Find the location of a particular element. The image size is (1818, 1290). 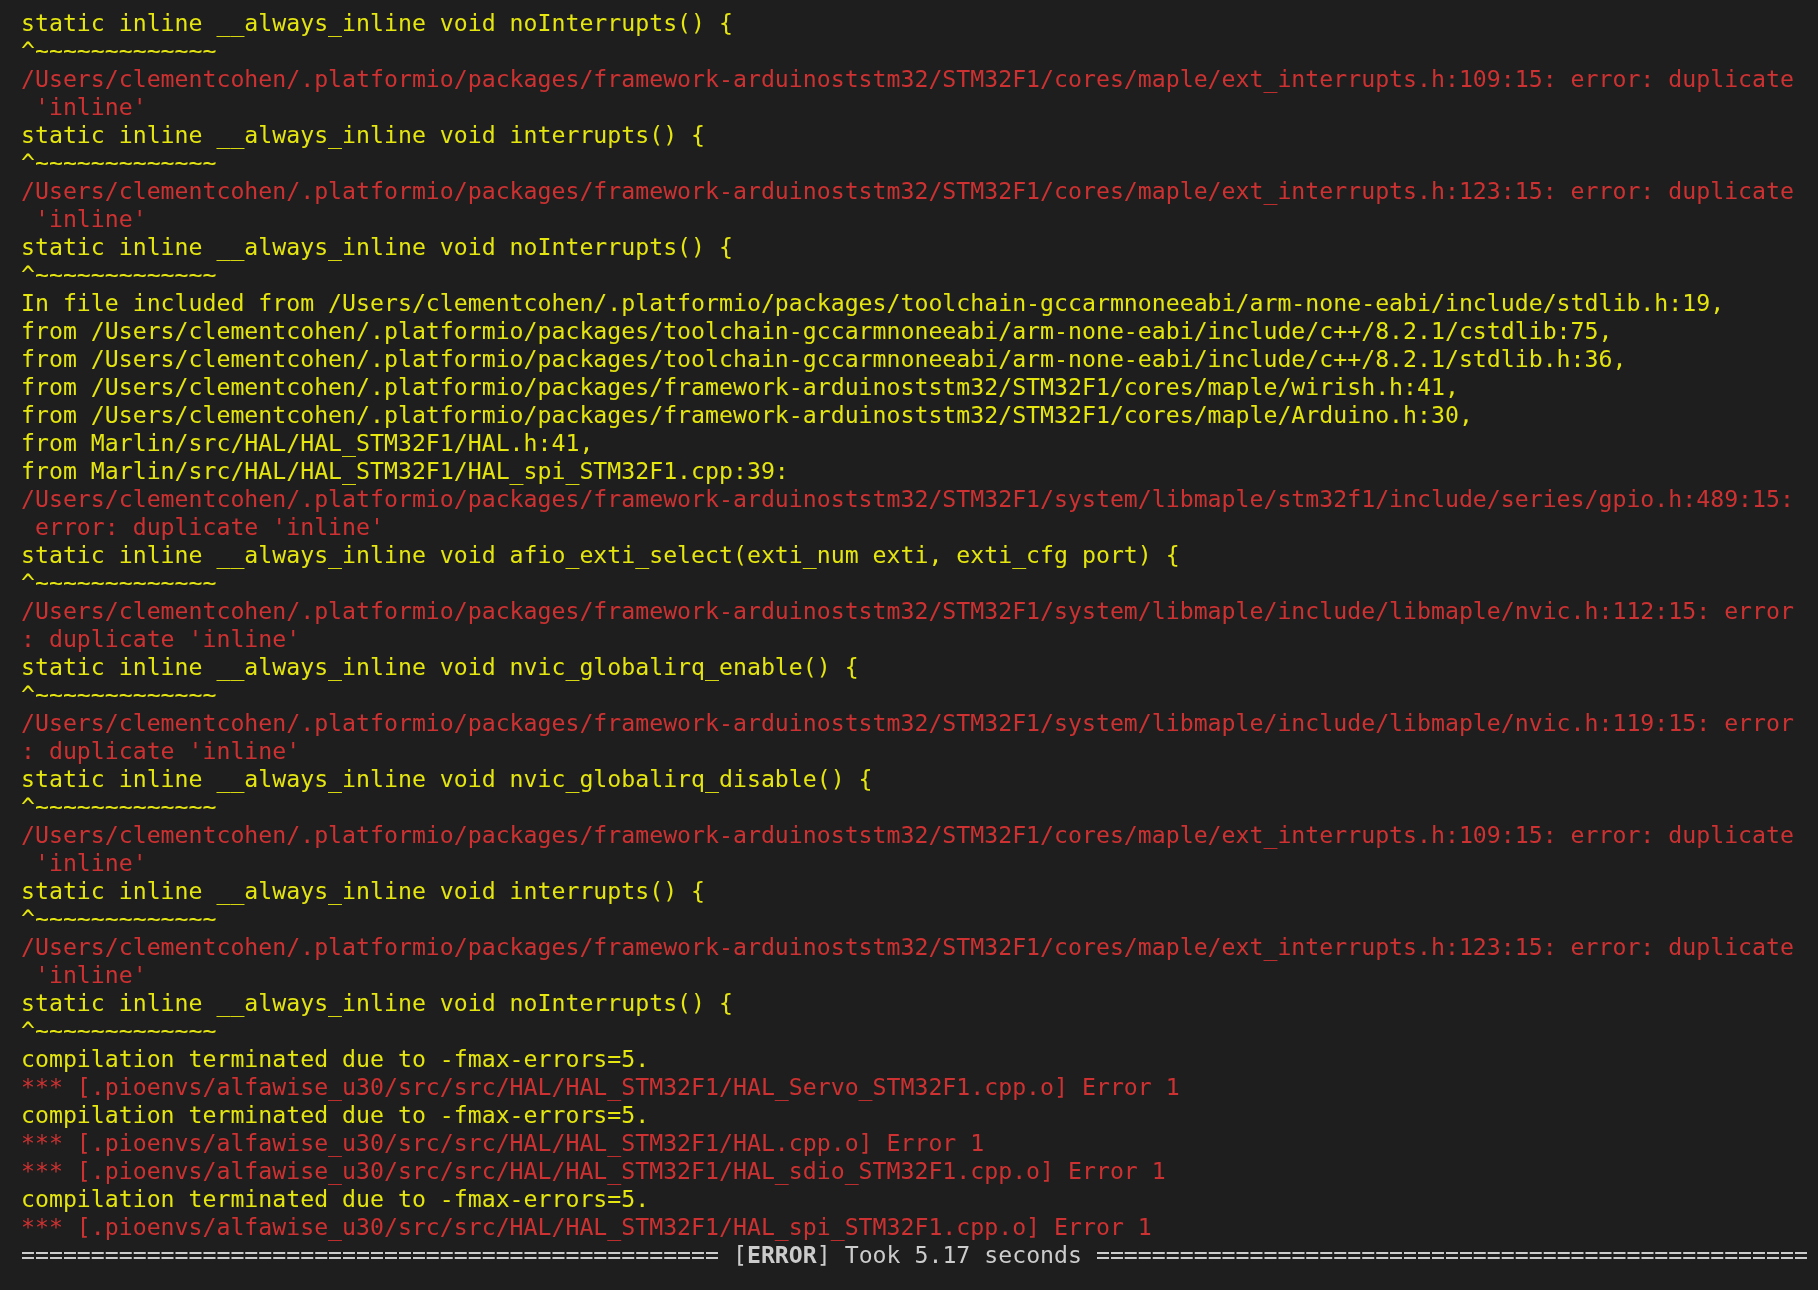

error-line: *** [.pioenvs/alfawise_u30/src/src/HAL/HAL_STM32F1/HAL_spi_STM32F1.cpp.o] Error 1 is located at coordinates (586, 1227).